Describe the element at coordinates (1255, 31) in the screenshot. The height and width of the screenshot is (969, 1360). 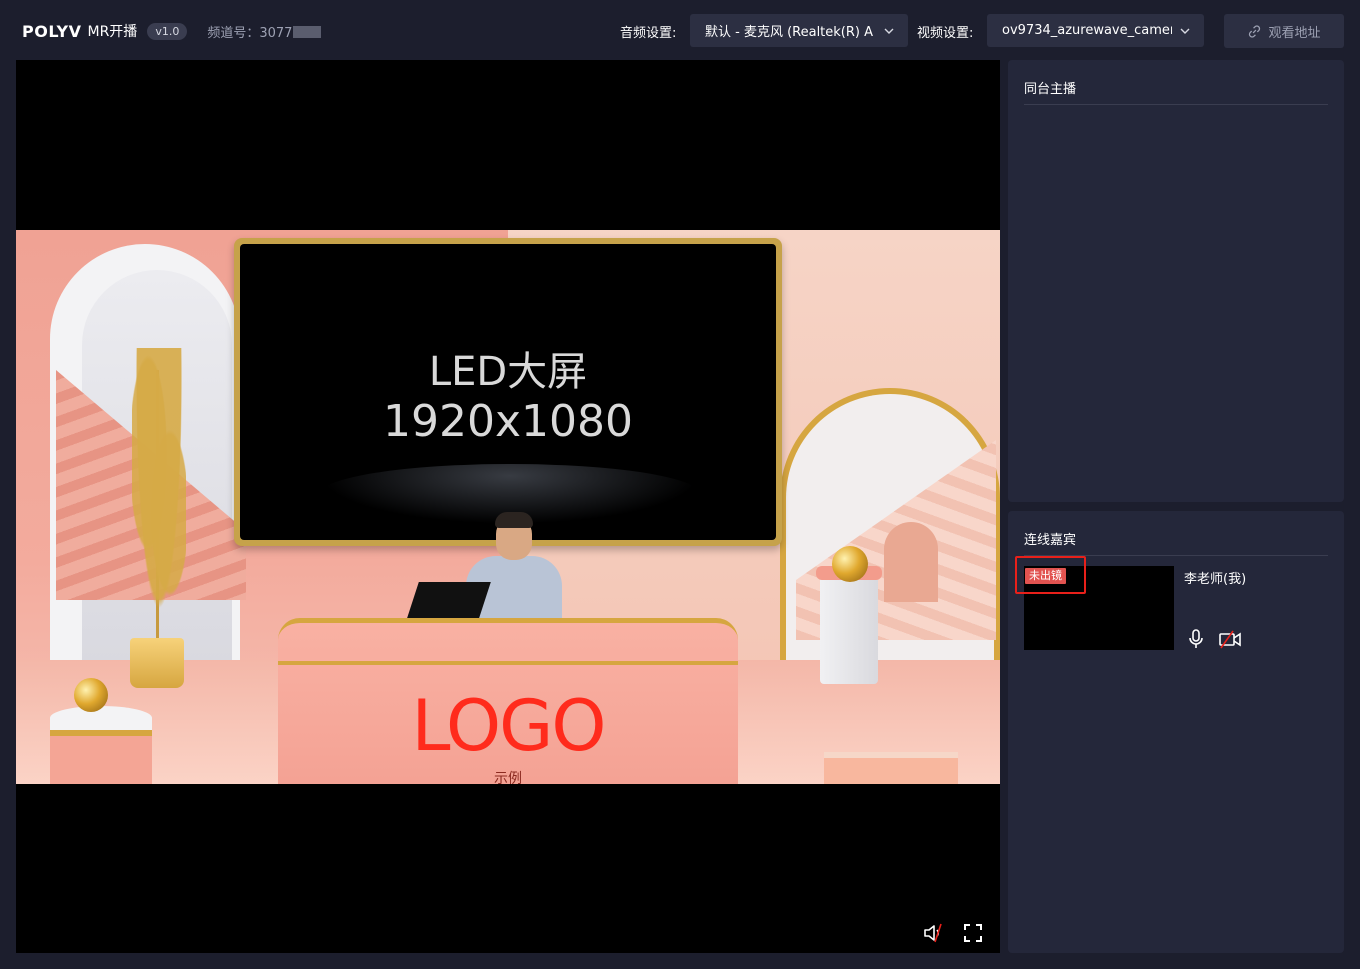
I see `link-icon` at that location.